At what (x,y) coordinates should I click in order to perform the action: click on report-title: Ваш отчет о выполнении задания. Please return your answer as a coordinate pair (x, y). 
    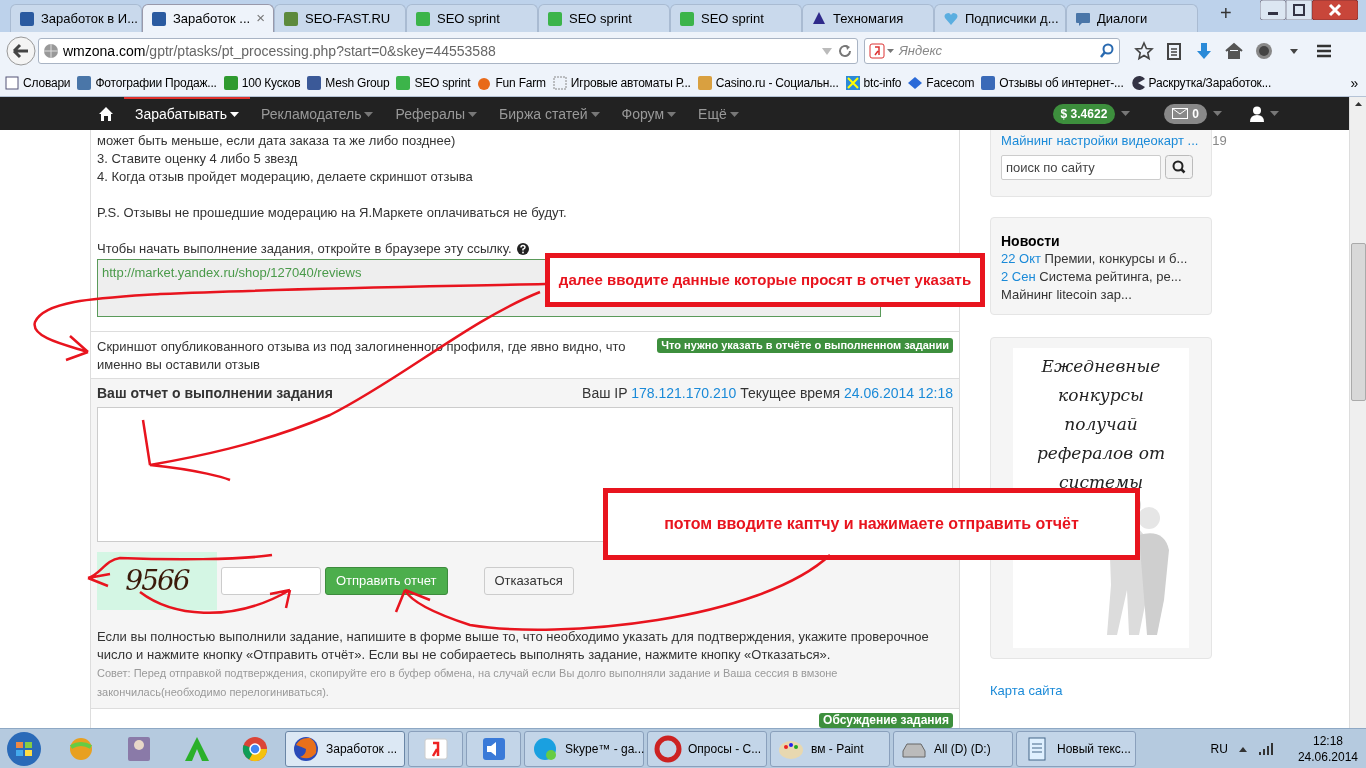
    Looking at the image, I should click on (215, 393).